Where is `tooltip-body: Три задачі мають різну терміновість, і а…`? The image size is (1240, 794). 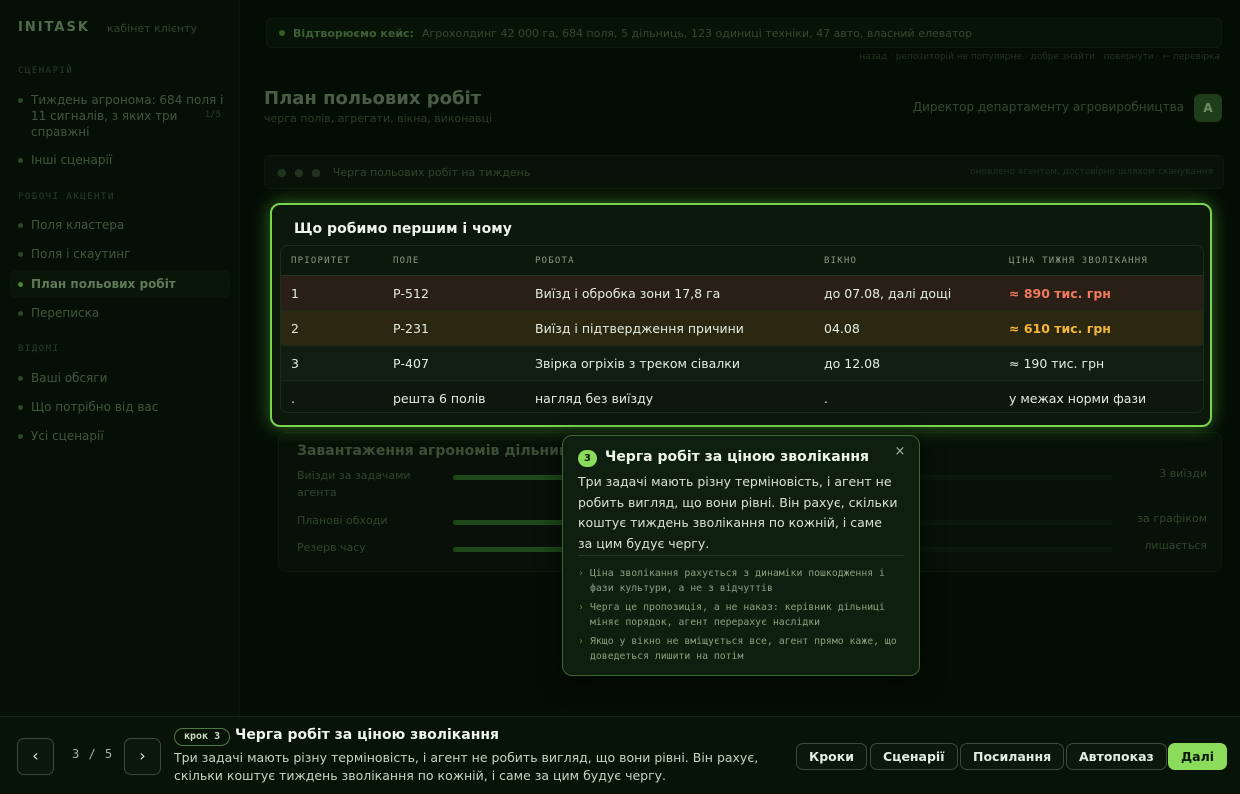
tooltip-body: Три задачі мають різну терміновість, і а… is located at coordinates (738, 512).